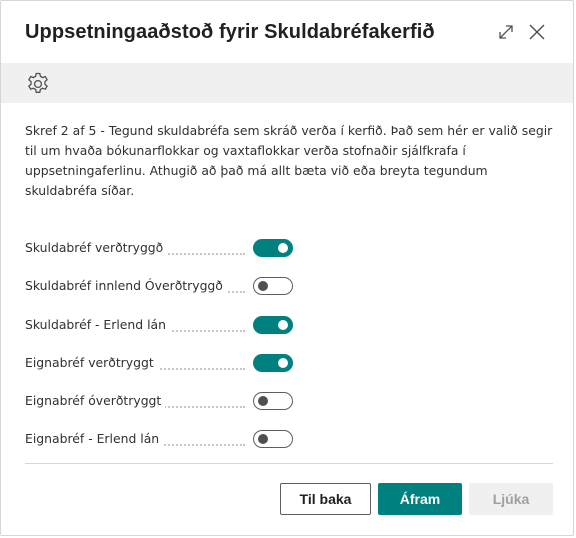  Describe the element at coordinates (126, 286) in the screenshot. I see `field-label: Skuldabréf innlend Óverðtryggð` at that location.